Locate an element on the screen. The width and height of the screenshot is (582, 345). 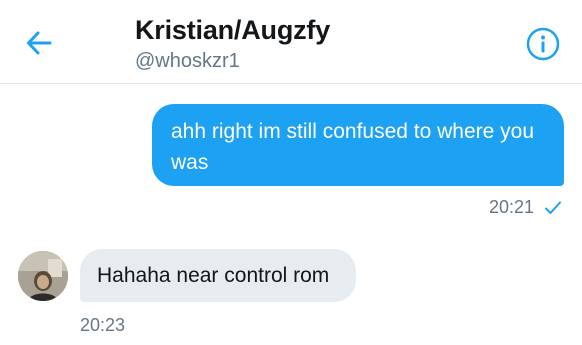
contact-handle: @whoskzr1 is located at coordinates (187, 61).